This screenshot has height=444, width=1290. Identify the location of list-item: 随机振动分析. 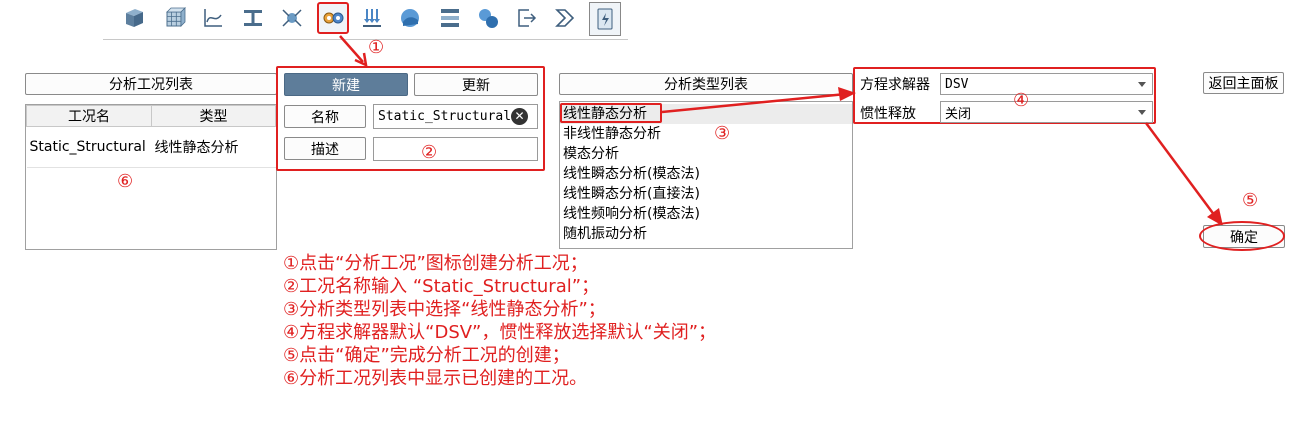
(706, 234).